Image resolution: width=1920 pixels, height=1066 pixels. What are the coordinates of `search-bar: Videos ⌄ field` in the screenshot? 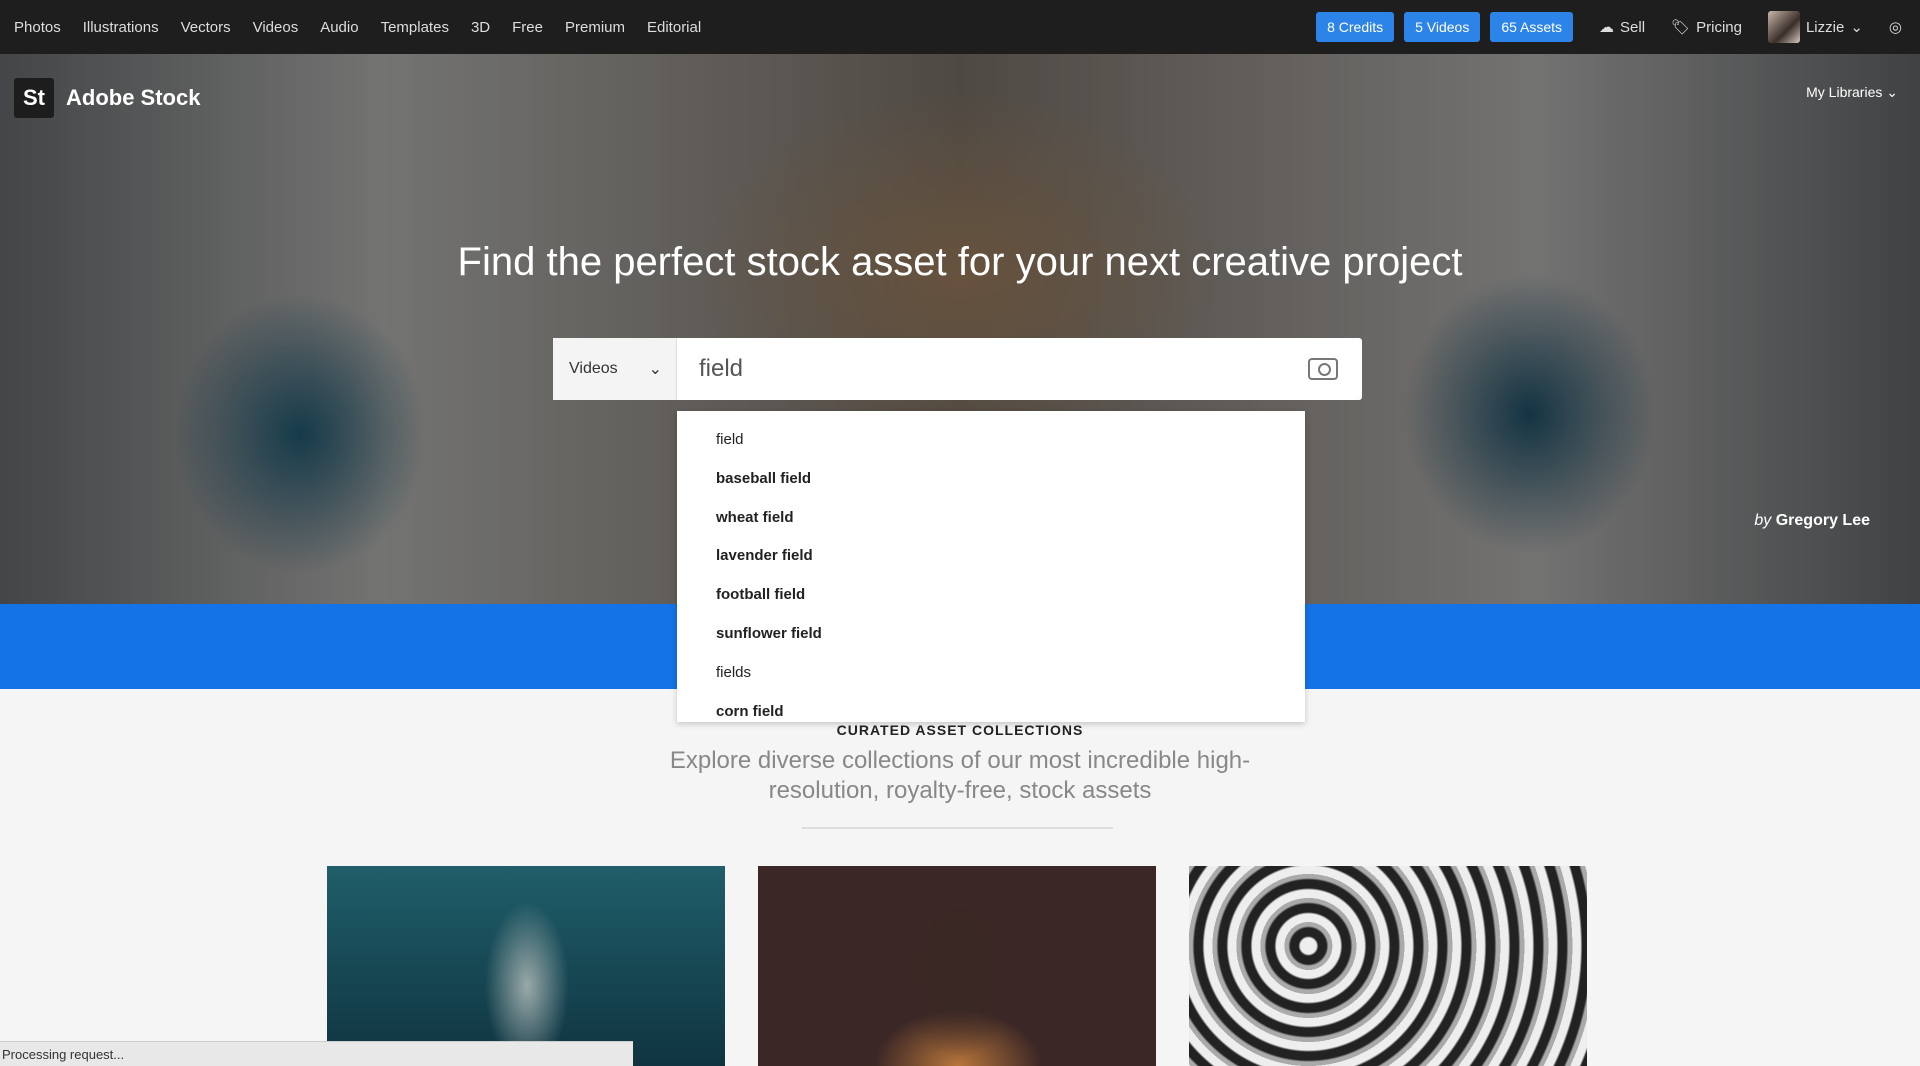 It's located at (957, 369).